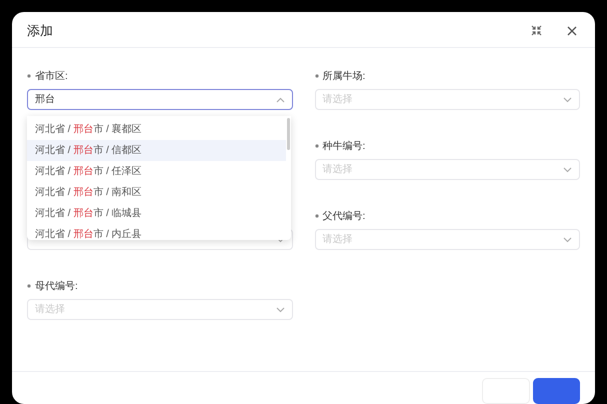 The image size is (607, 404). Describe the element at coordinates (40, 31) in the screenshot. I see `dialog-title: 添加` at that location.